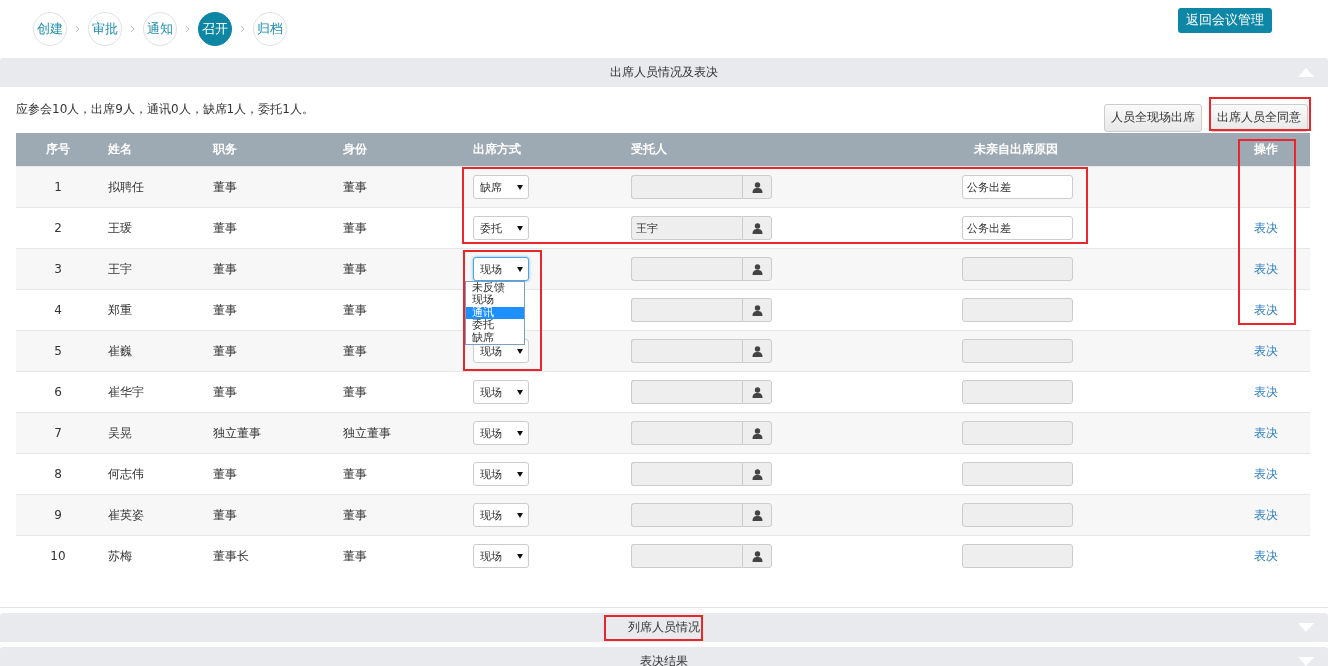 This screenshot has height=666, width=1328. Describe the element at coordinates (1266, 149) in the screenshot. I see `column-header: 操作` at that location.